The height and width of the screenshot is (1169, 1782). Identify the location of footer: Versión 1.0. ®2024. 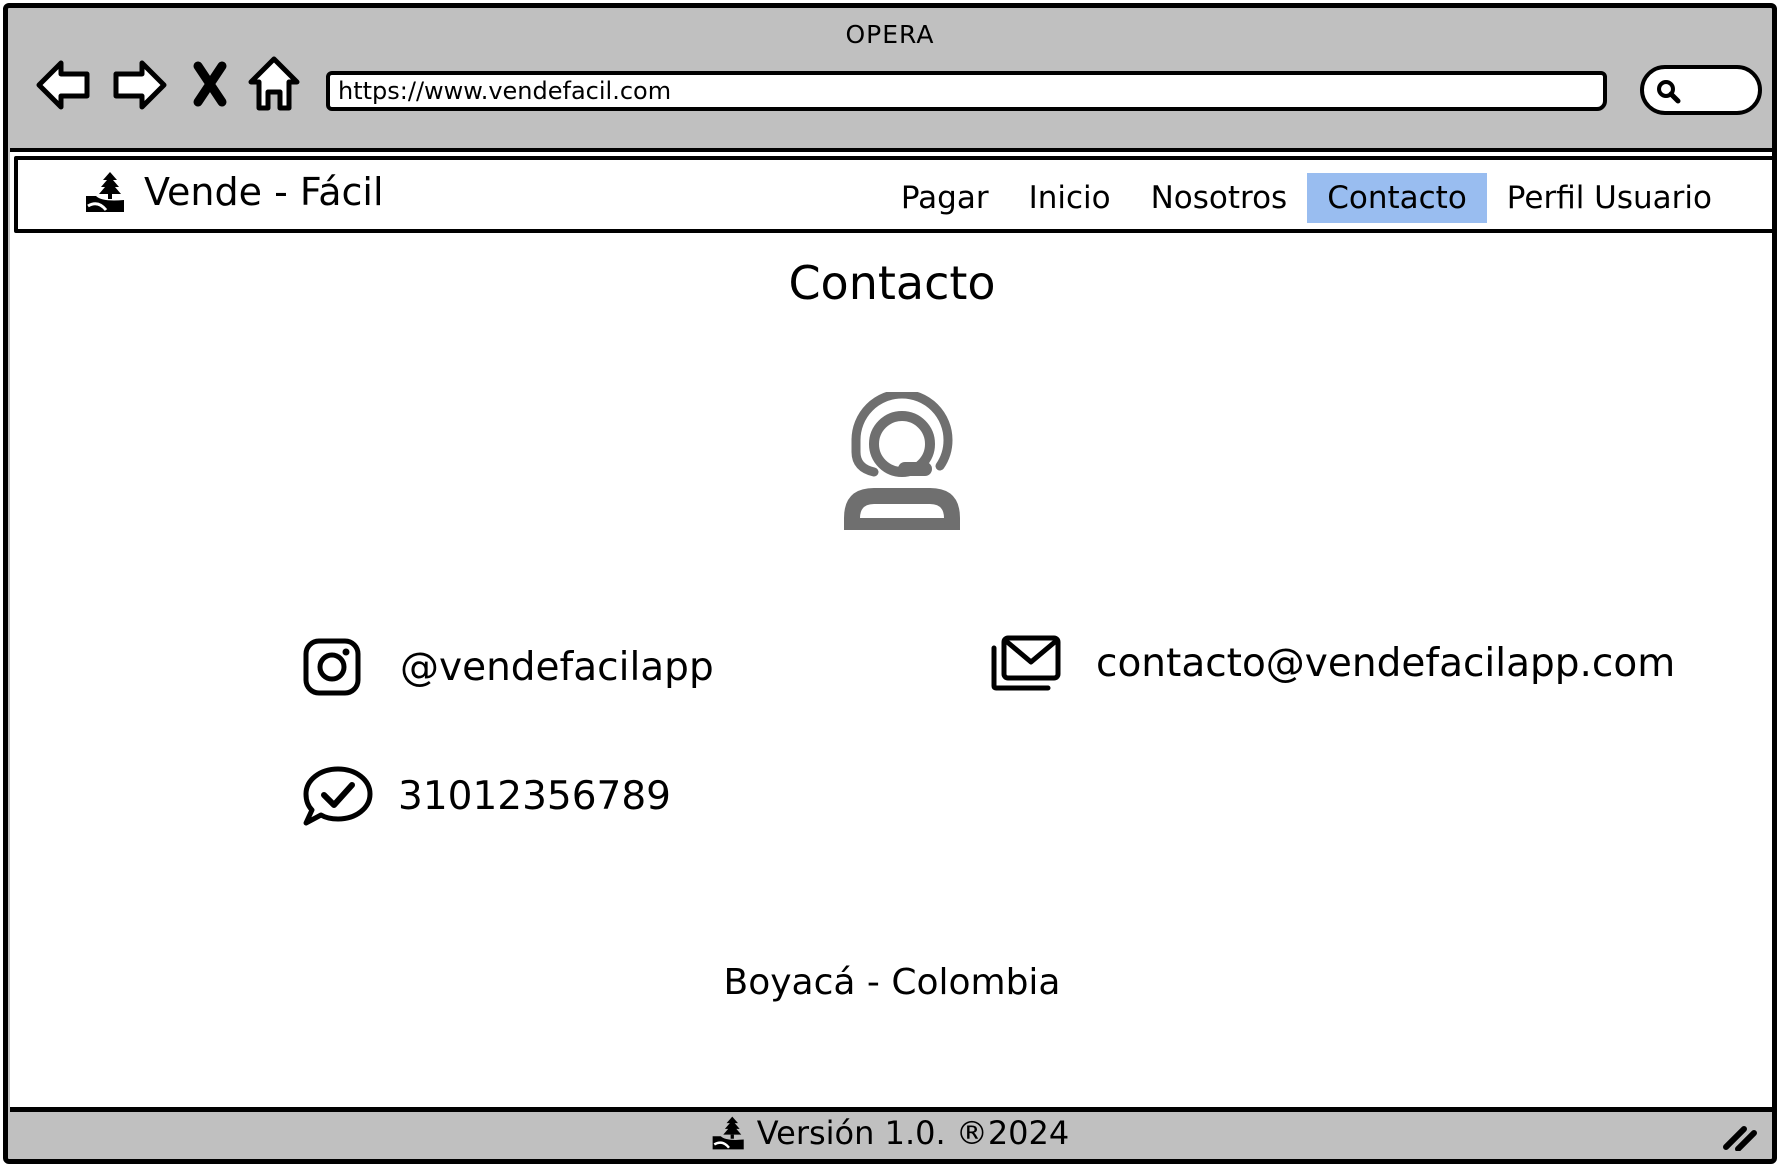
(890, 1133).